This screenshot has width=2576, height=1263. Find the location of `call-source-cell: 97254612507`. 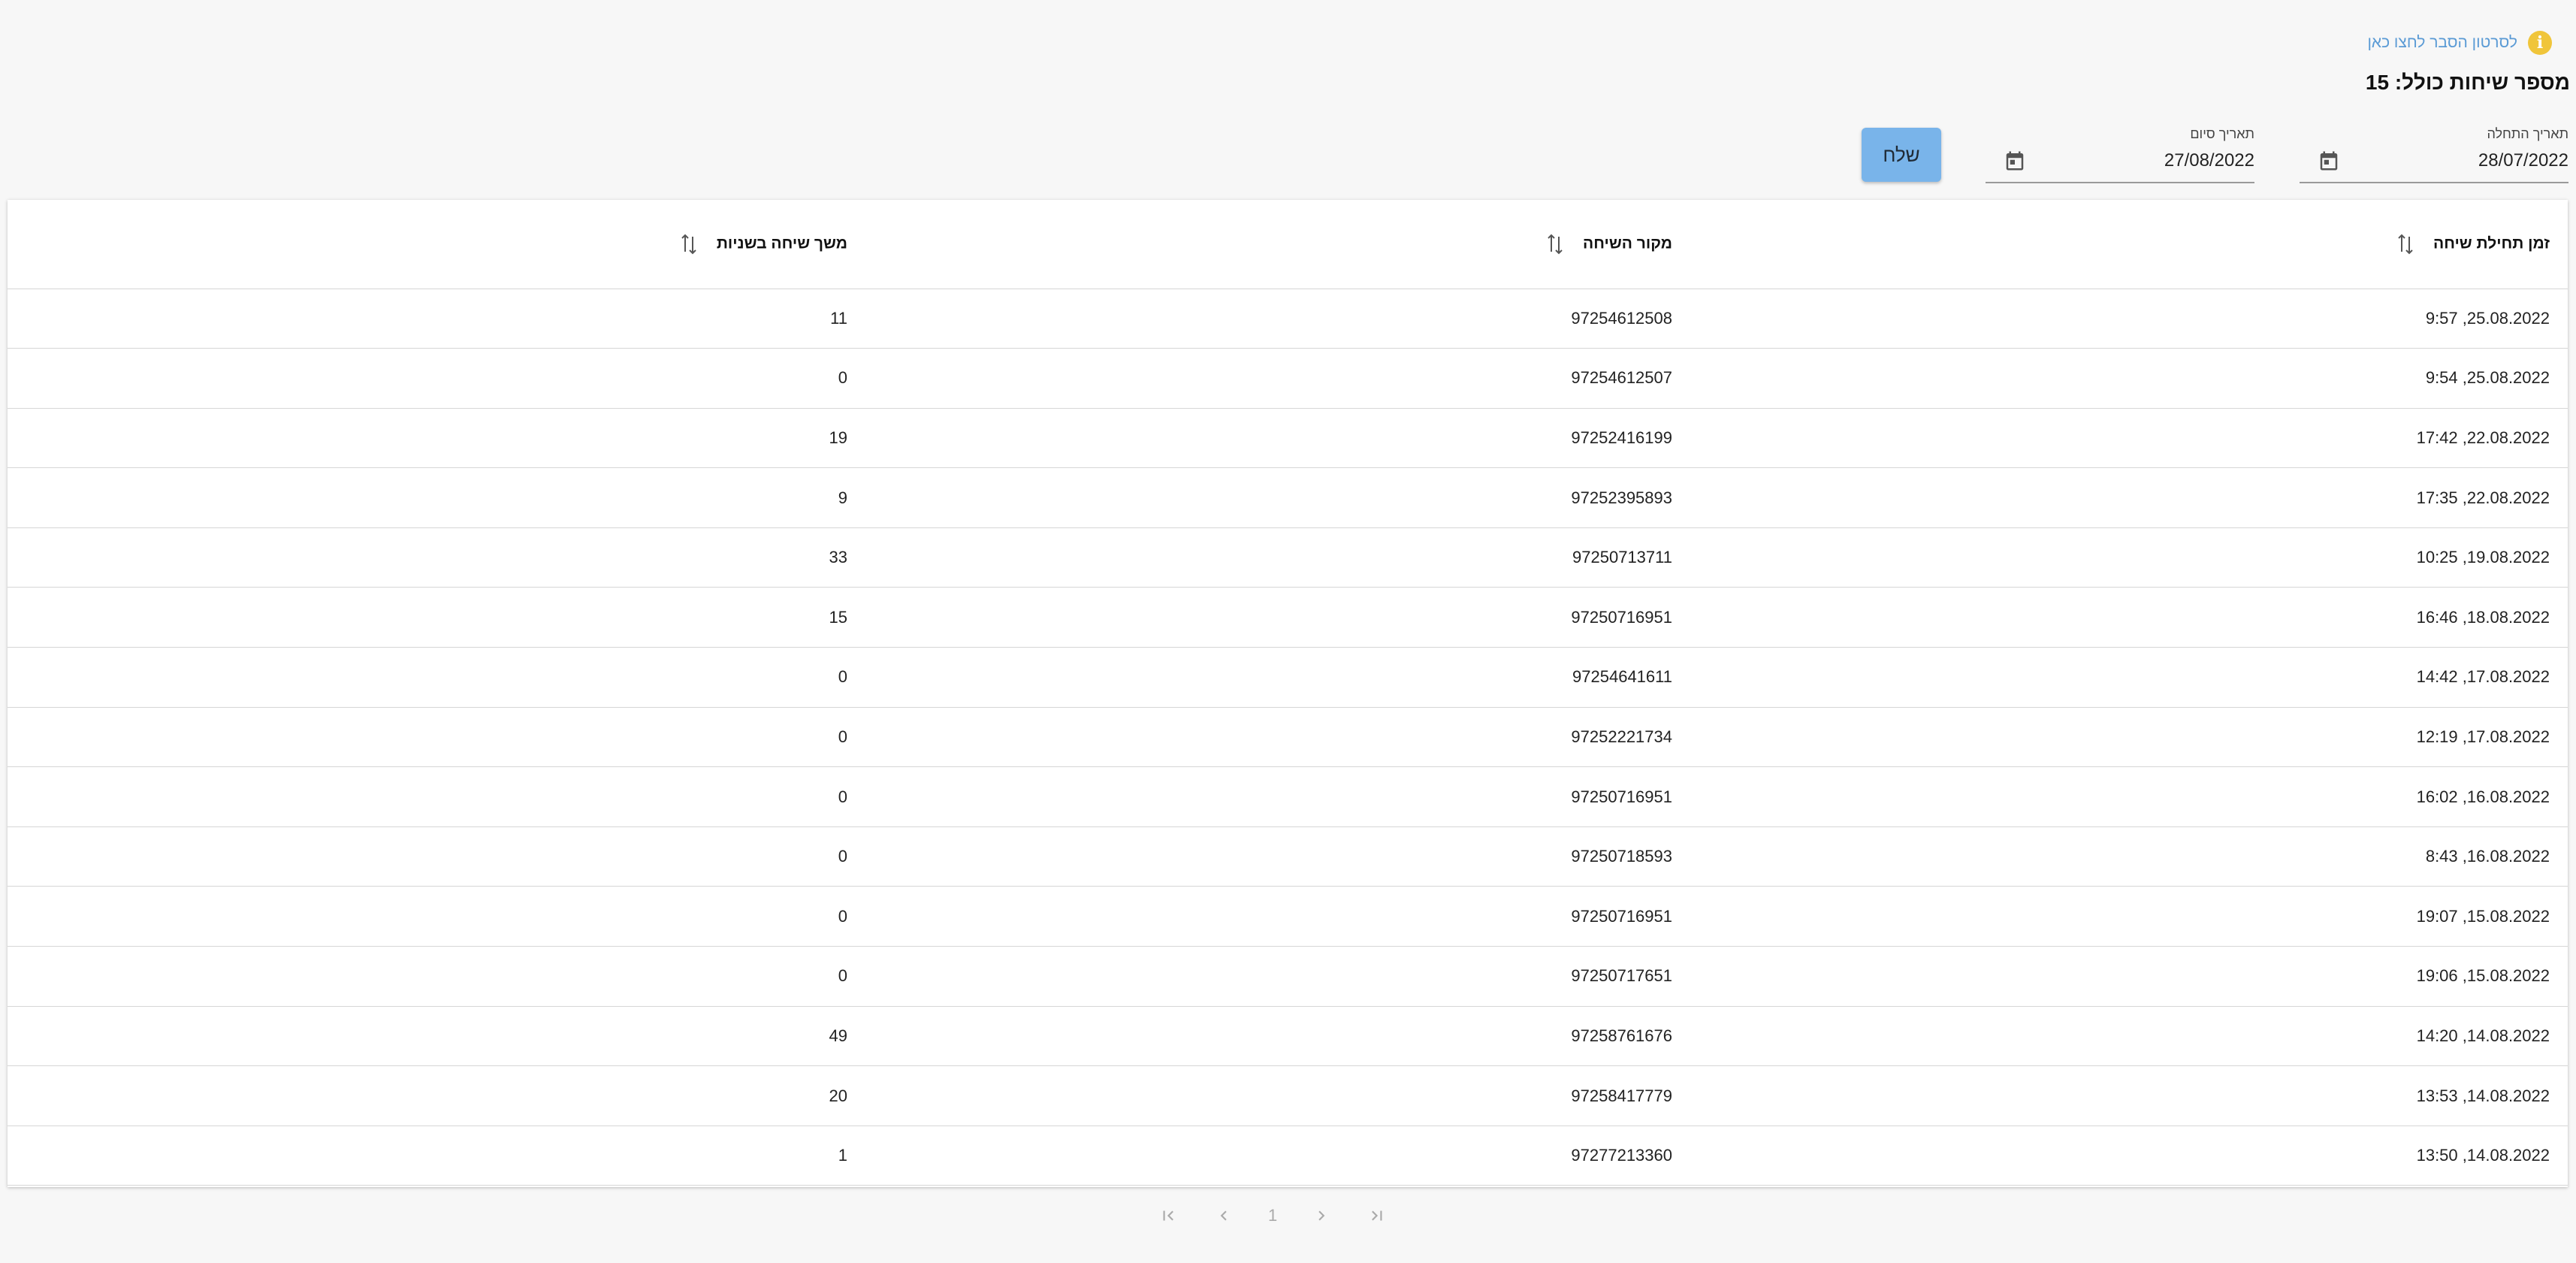

call-source-cell: 97254612507 is located at coordinates (1277, 378).